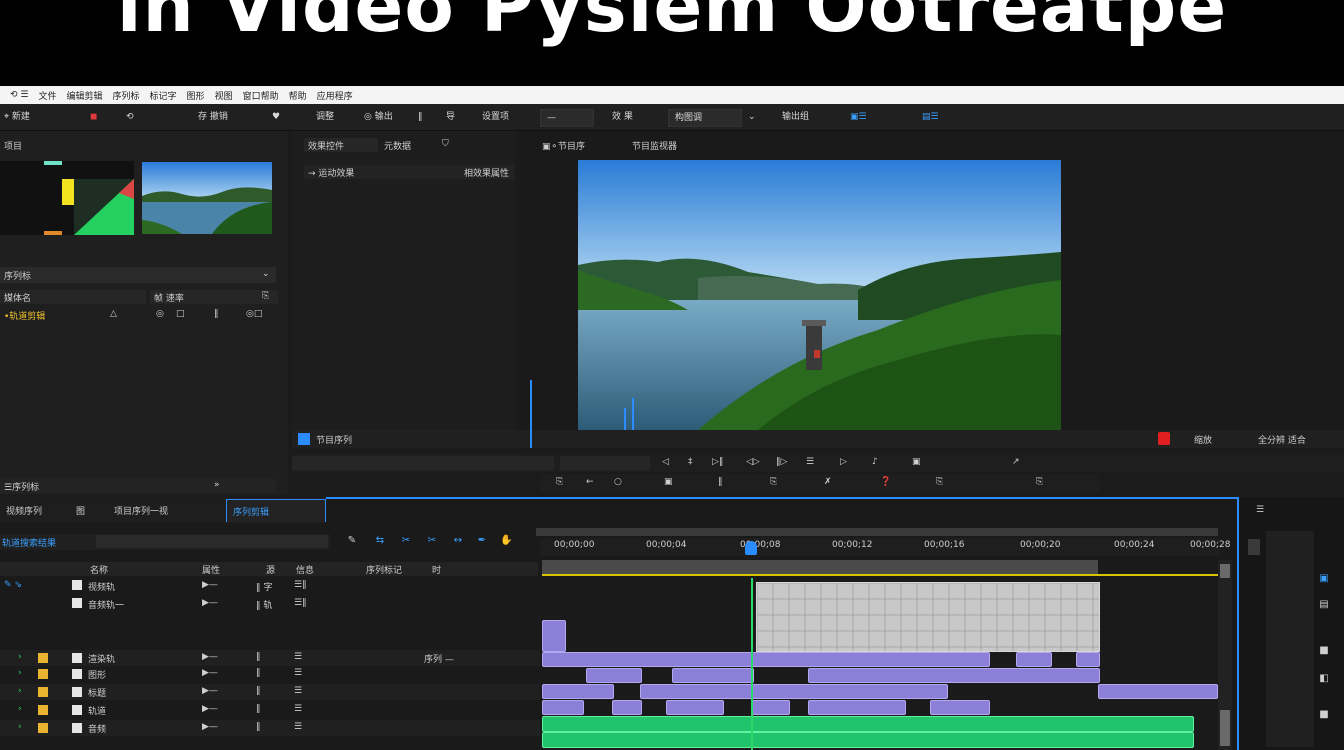 The height and width of the screenshot is (750, 1344). What do you see at coordinates (752, 117) in the screenshot?
I see `chevron-down-icon: ⌄` at bounding box center [752, 117].